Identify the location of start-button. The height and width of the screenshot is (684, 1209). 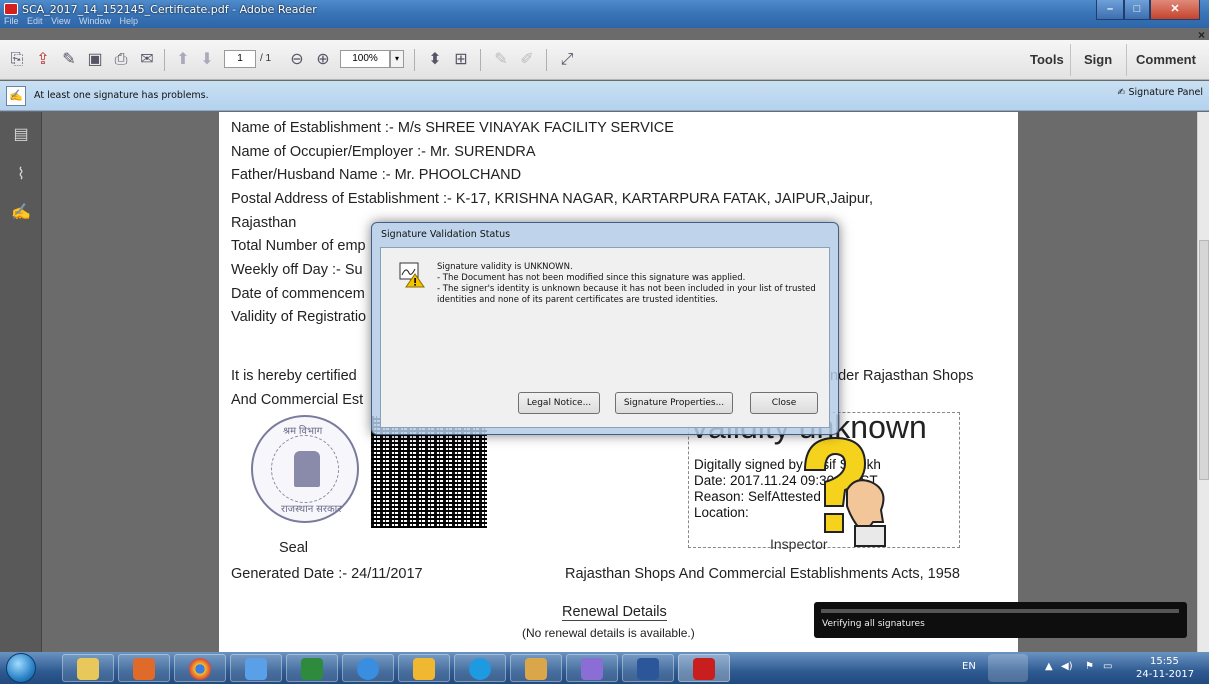
(21, 668).